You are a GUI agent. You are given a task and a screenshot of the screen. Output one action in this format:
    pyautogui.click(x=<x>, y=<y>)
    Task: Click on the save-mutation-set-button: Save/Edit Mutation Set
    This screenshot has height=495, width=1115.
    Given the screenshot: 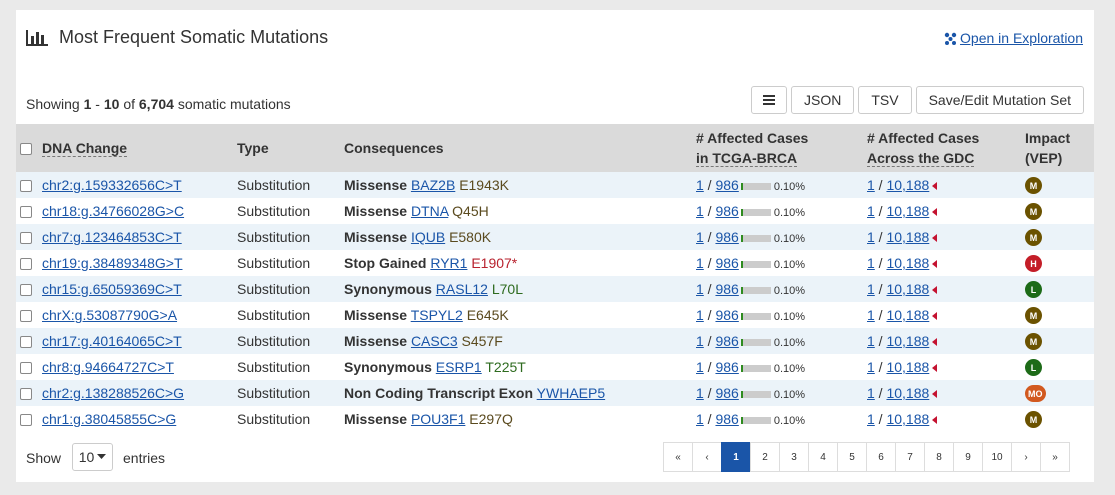 What is the action you would take?
    pyautogui.click(x=999, y=100)
    